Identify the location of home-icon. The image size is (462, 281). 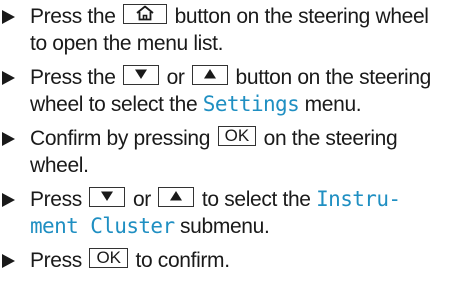
(145, 13).